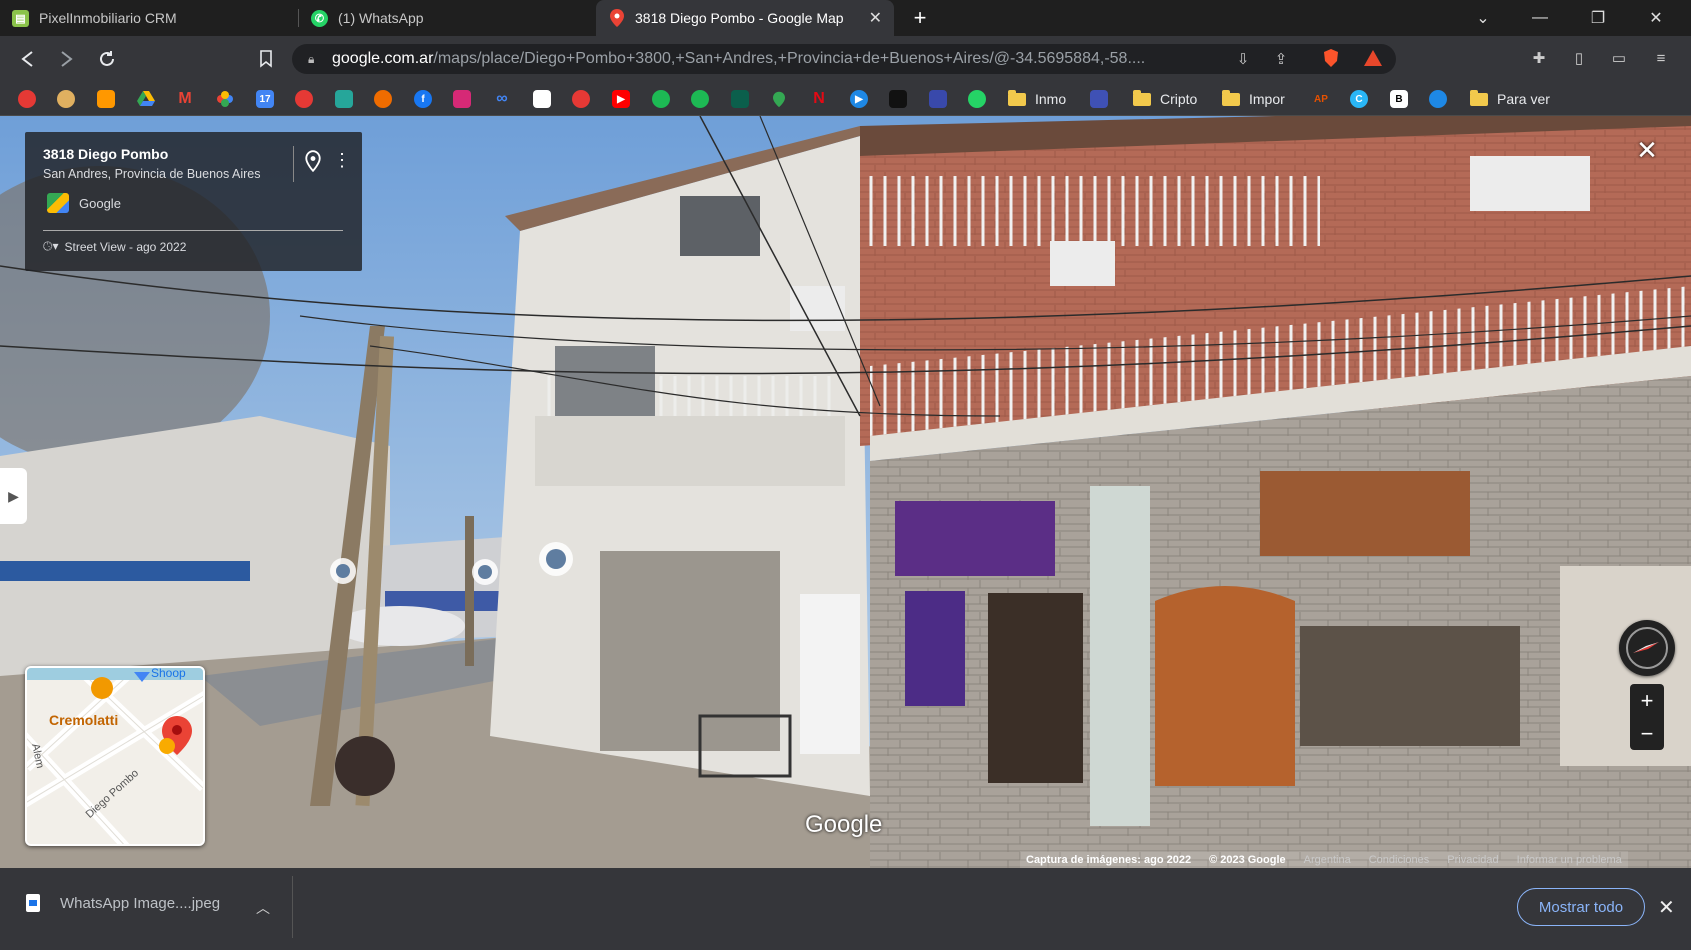  I want to click on tab-search-icon: ⌄, so click(1483, 18).